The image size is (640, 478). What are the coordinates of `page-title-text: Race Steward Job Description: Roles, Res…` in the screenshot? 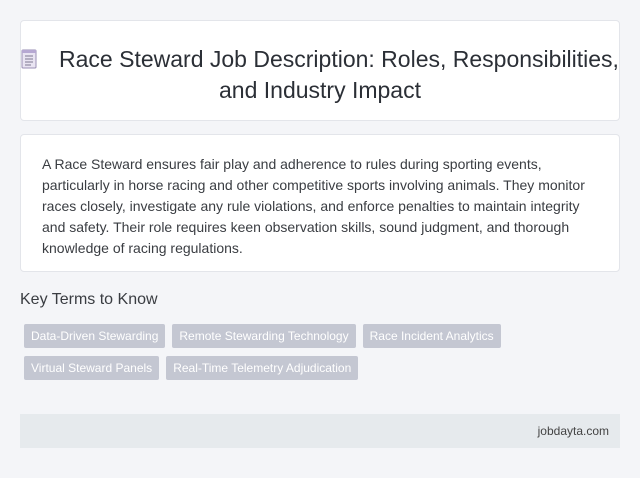 It's located at (339, 74).